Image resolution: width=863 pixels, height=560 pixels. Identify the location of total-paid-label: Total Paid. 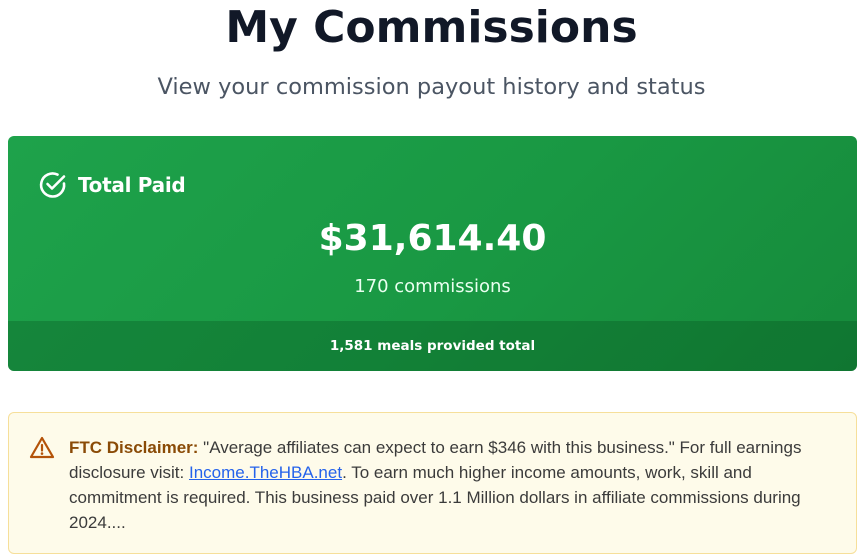
(132, 185).